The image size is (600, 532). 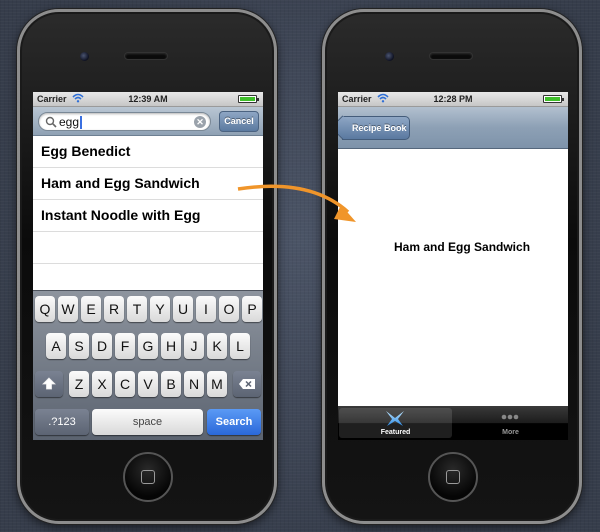 I want to click on back-button: Recipe Book, so click(x=376, y=128).